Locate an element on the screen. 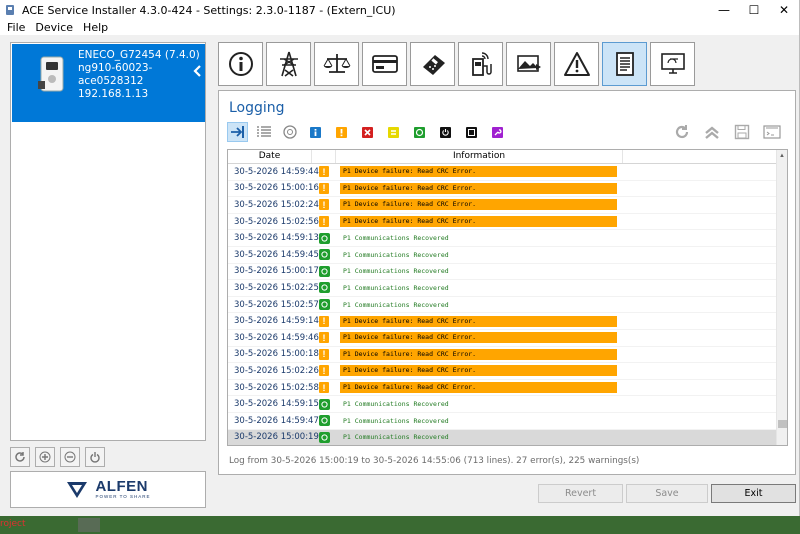 The height and width of the screenshot is (534, 800). refresh-icon is located at coordinates (20, 457).